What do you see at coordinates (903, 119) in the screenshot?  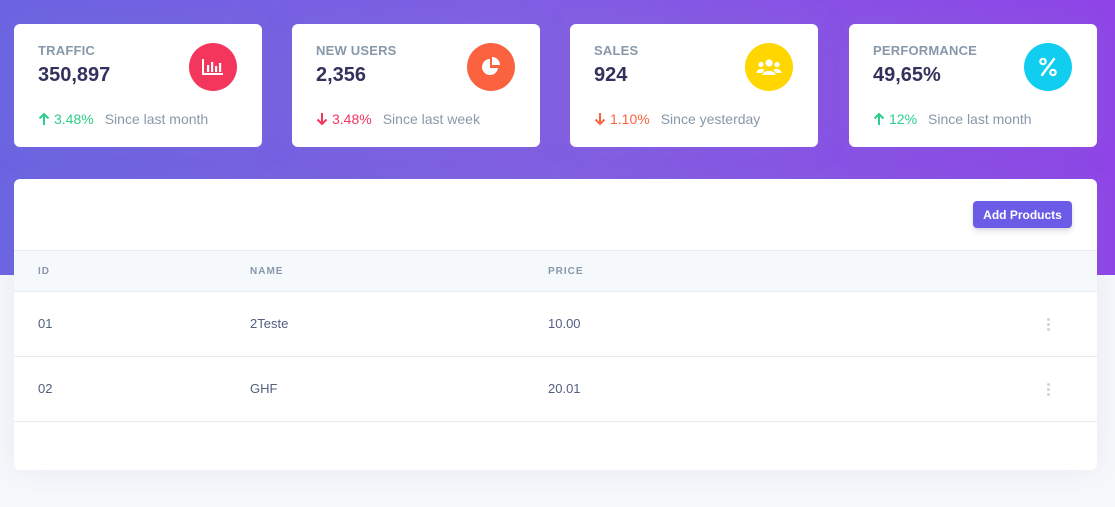 I see `stat-change-value: 12%` at bounding box center [903, 119].